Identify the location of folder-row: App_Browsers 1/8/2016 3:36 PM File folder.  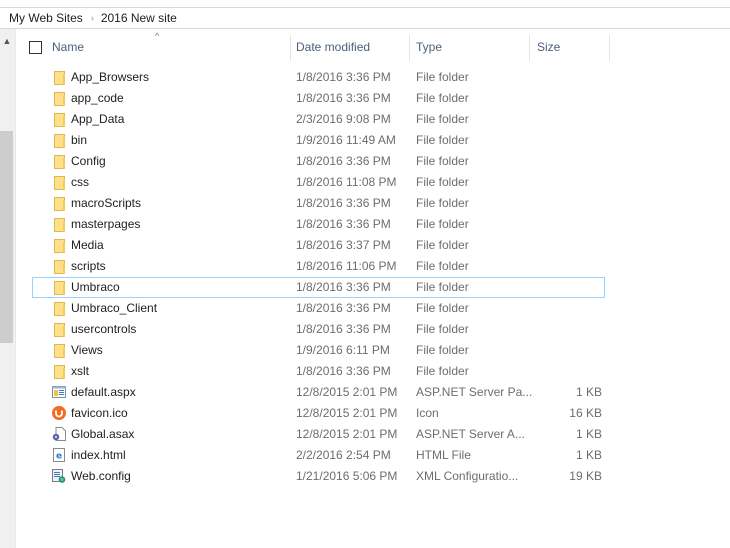
(318, 77).